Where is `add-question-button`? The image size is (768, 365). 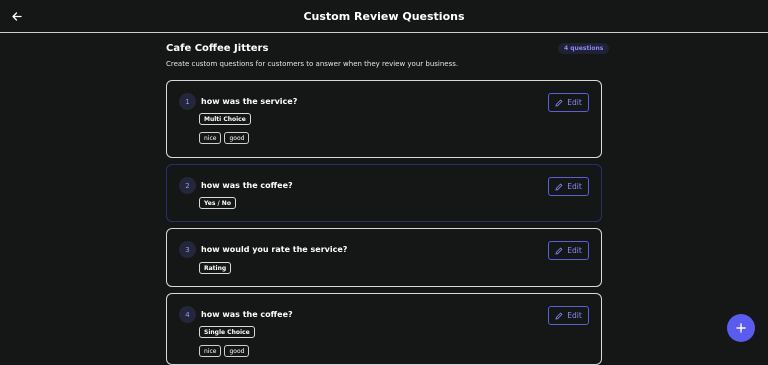 add-question-button is located at coordinates (741, 328).